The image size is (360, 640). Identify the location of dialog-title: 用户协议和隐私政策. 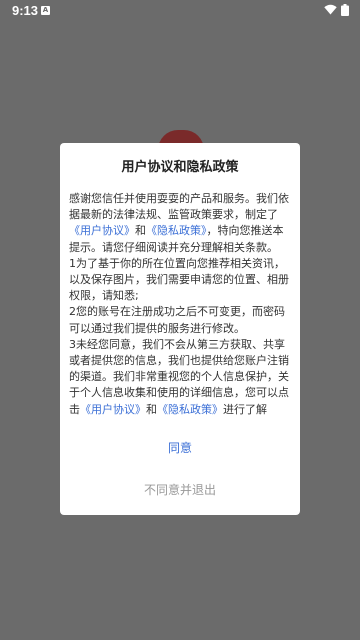
(180, 167).